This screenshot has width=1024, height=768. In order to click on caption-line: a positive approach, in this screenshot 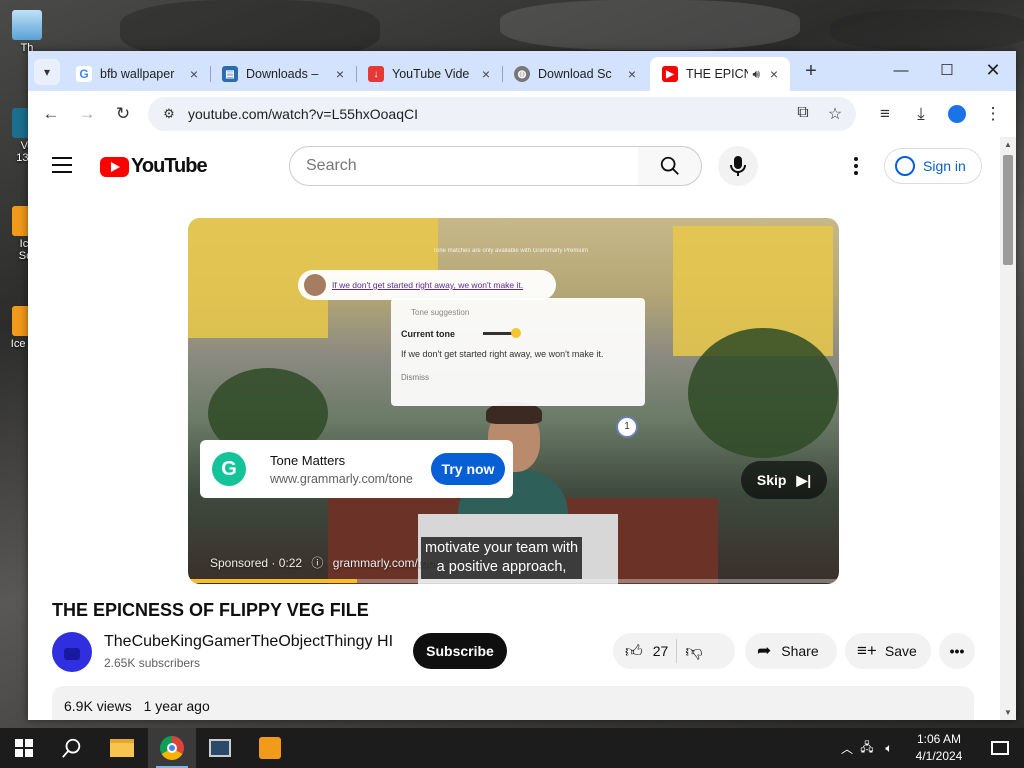, I will do `click(501, 567)`.